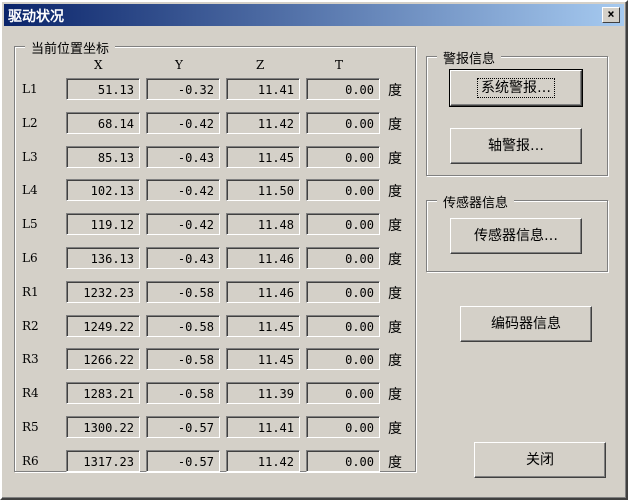  What do you see at coordinates (30, 89) in the screenshot?
I see `row-label: L1` at bounding box center [30, 89].